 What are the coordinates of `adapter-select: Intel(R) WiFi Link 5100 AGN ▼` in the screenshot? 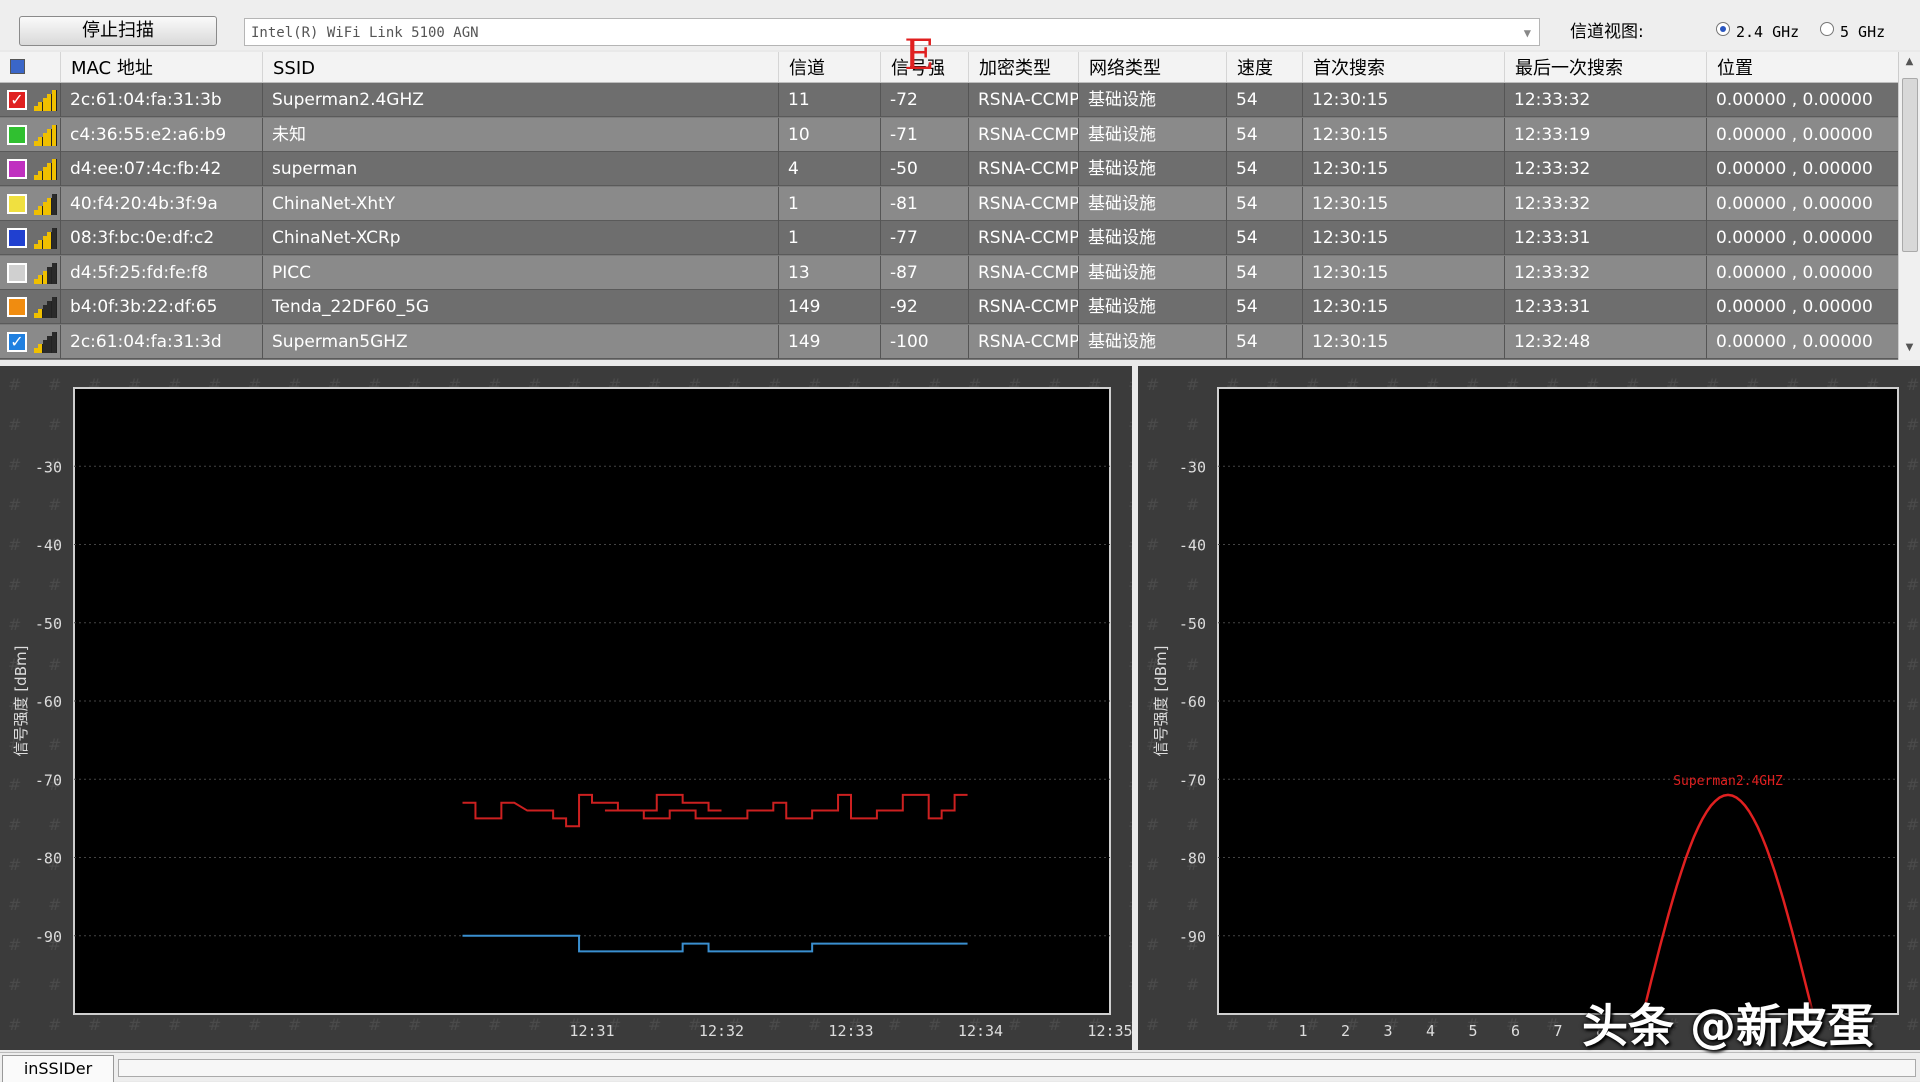 It's located at (892, 32).